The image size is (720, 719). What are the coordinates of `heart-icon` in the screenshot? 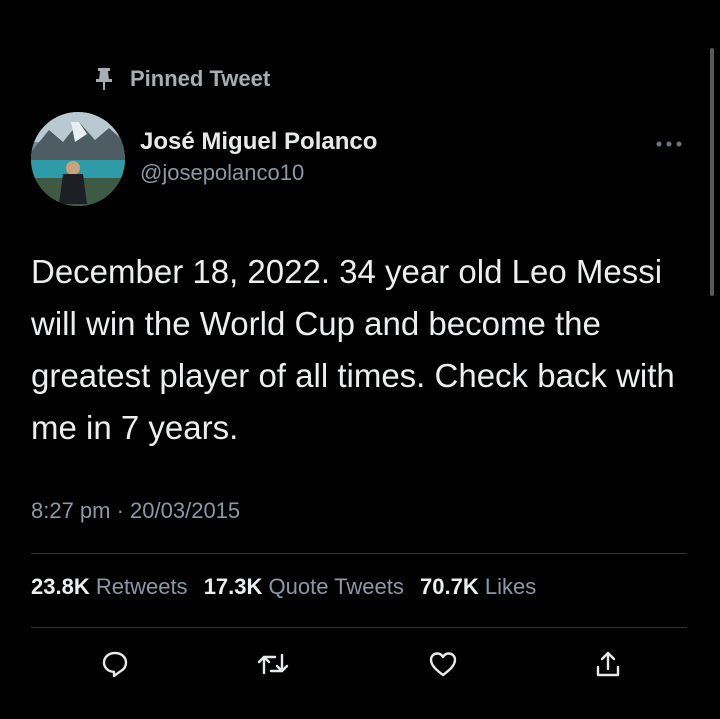 It's located at (443, 666).